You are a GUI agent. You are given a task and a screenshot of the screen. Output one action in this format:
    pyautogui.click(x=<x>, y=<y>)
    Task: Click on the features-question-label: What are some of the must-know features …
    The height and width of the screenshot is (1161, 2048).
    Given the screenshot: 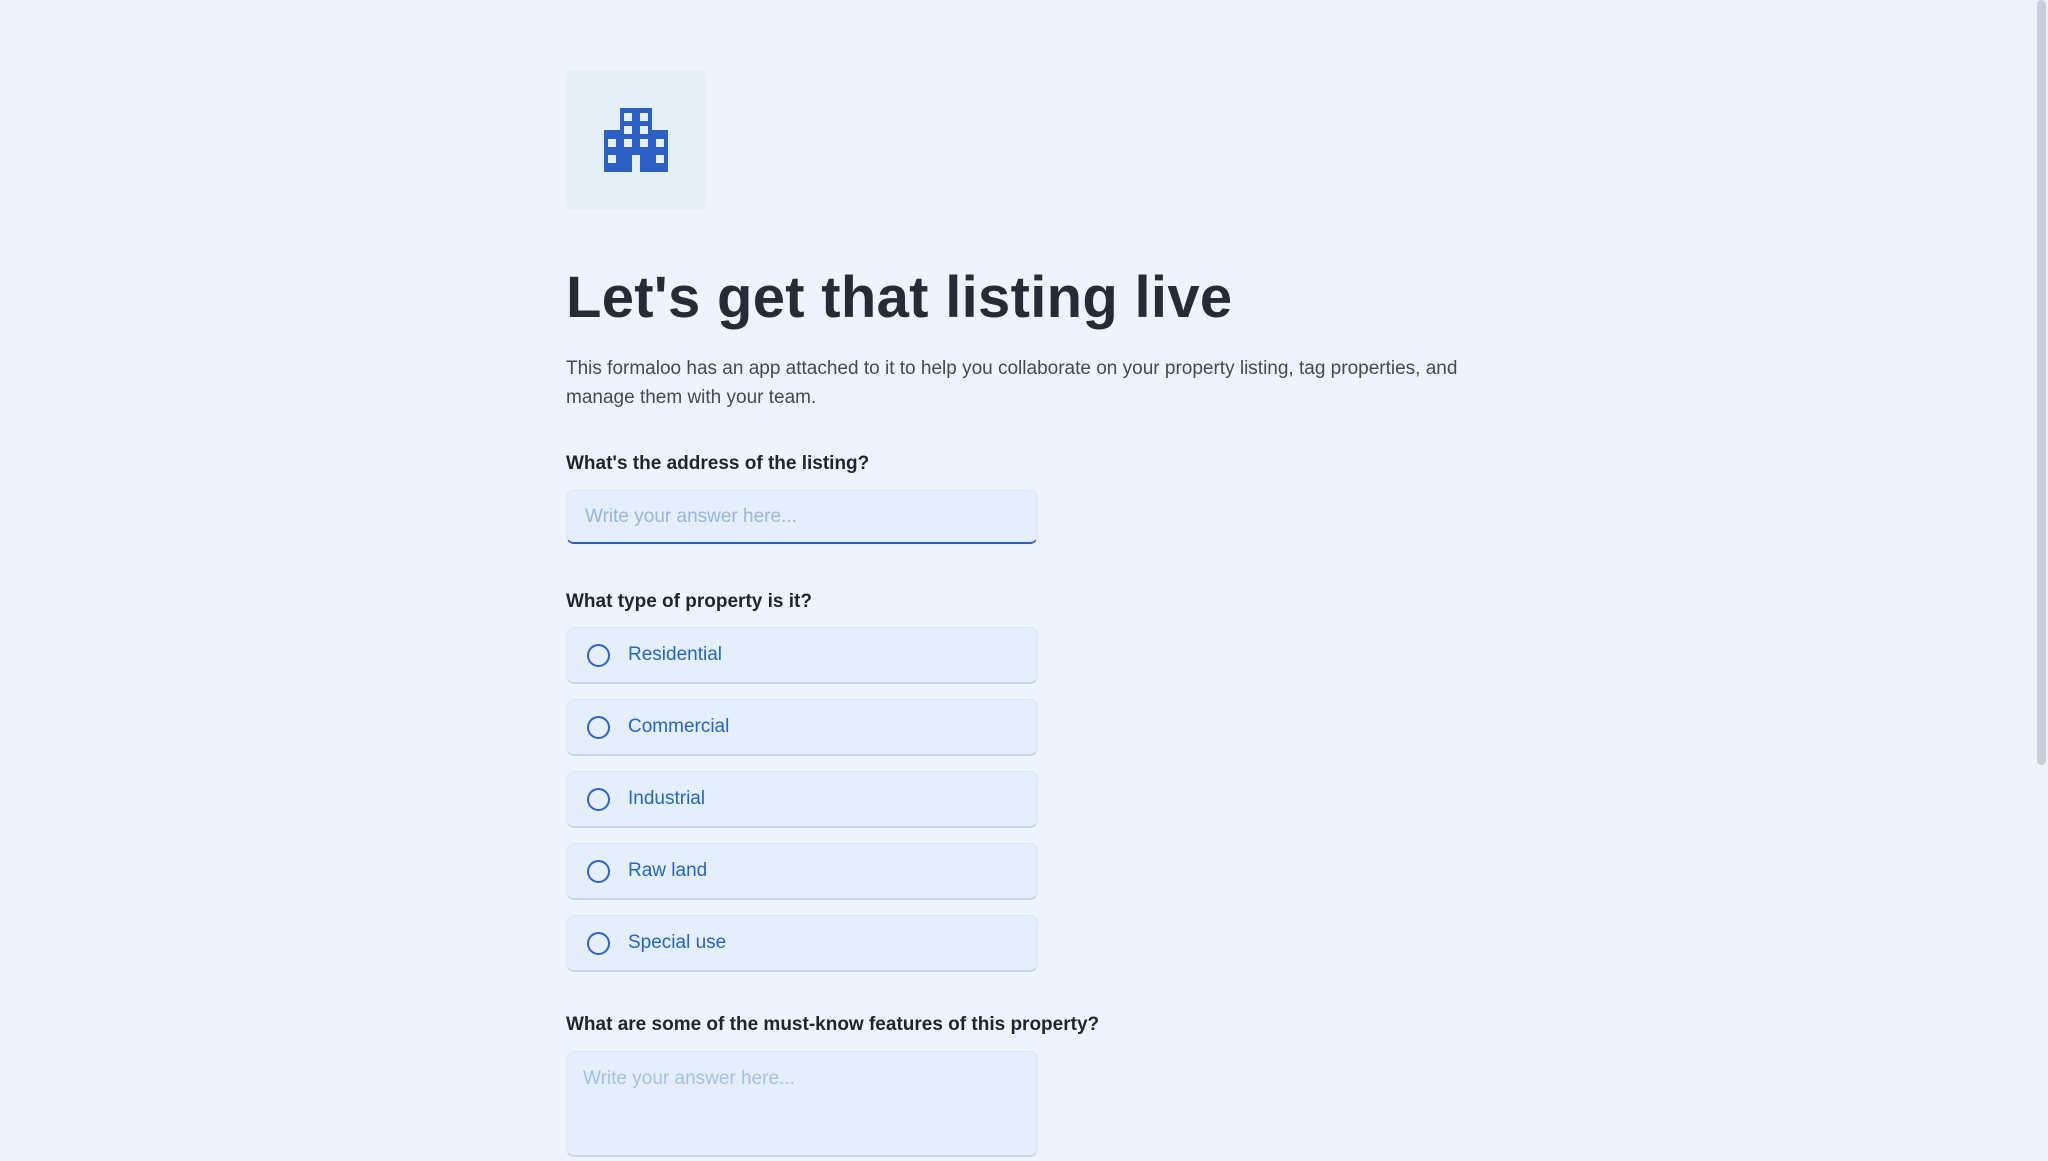 What is the action you would take?
    pyautogui.click(x=833, y=1024)
    